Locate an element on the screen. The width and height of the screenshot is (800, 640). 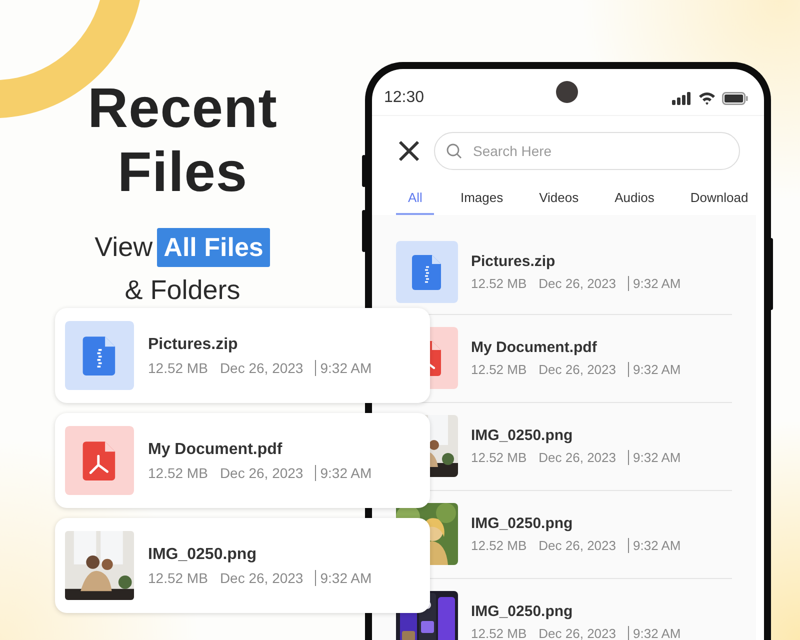
headline: Recent Files is located at coordinates (182, 140).